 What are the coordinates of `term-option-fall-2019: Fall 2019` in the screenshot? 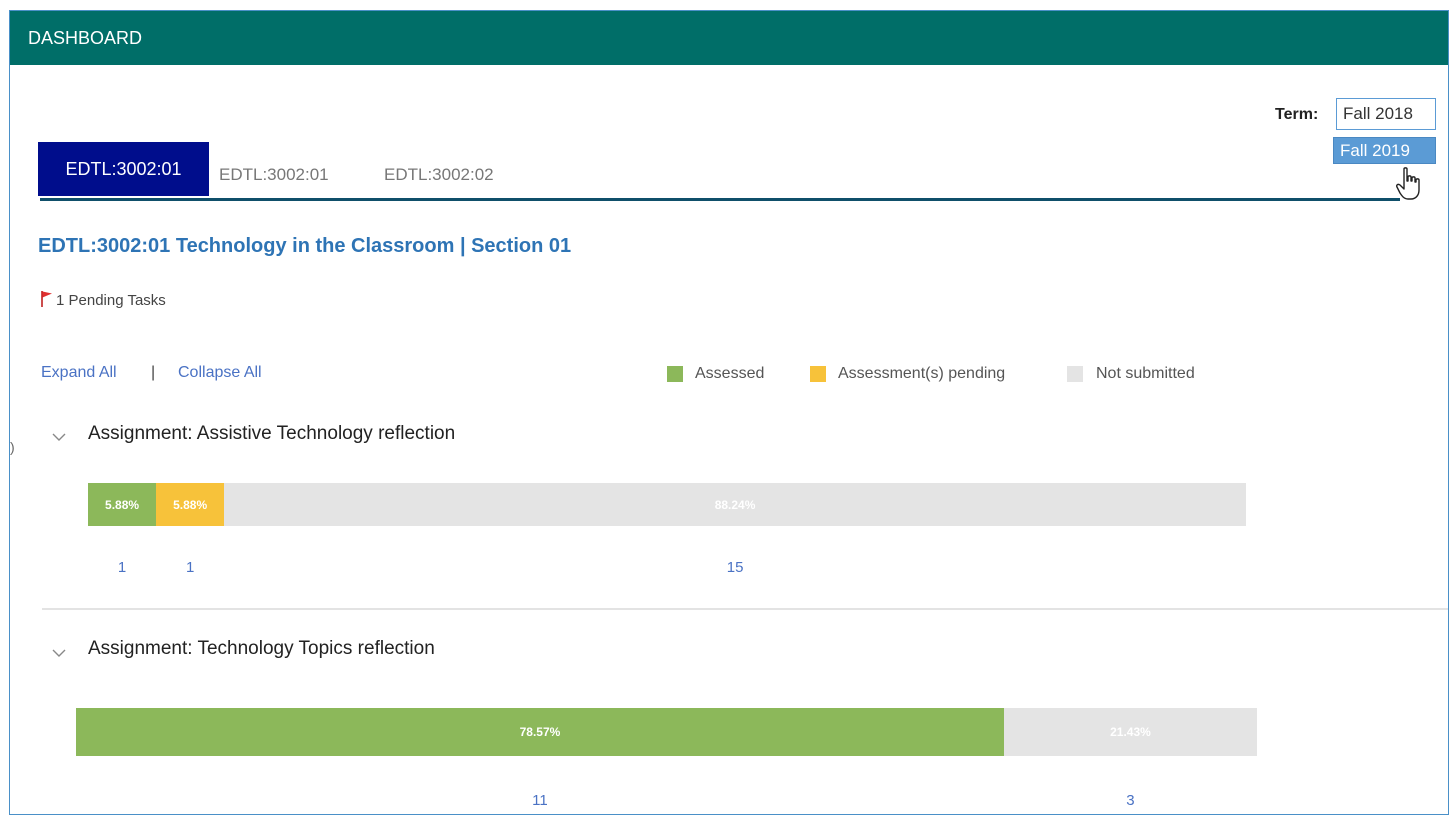 It's located at (1384, 150).